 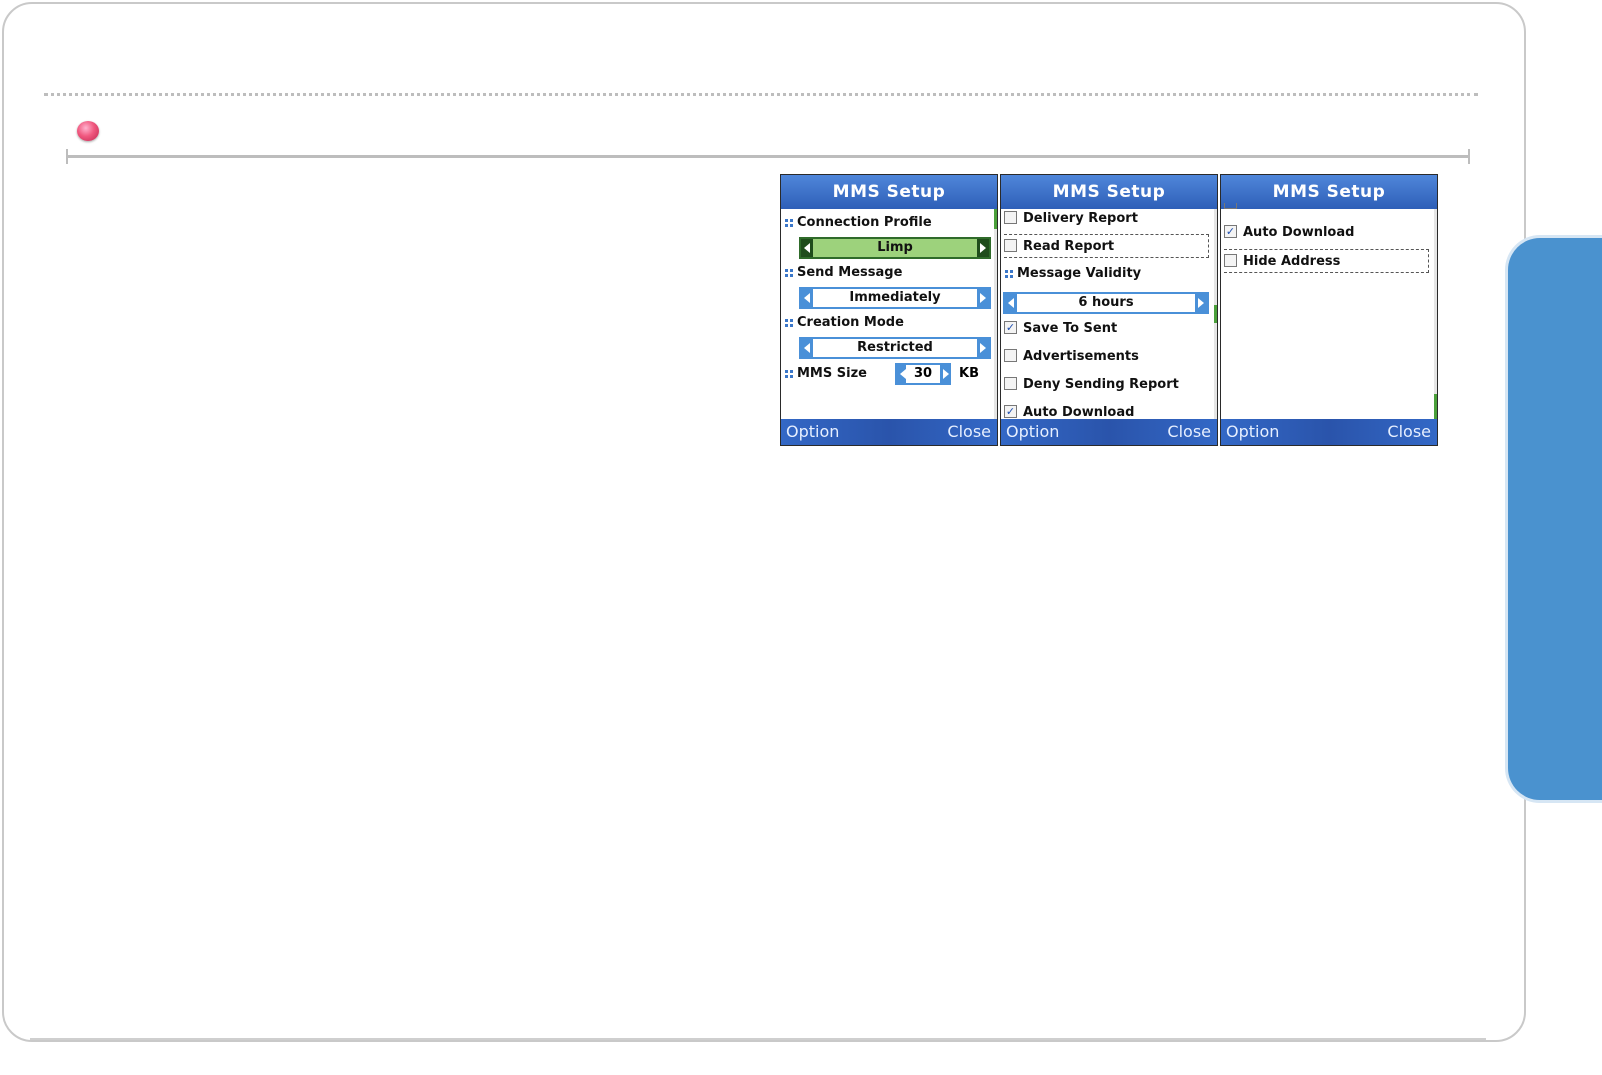 I want to click on read-report-row: Read Report, so click(x=1106, y=246).